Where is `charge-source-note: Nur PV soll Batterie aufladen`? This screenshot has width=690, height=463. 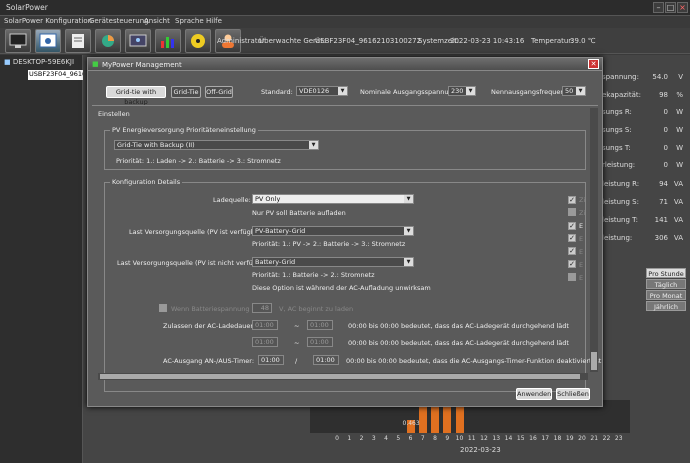
charge-source-note: Nur PV soll Batterie aufladen is located at coordinates (299, 213).